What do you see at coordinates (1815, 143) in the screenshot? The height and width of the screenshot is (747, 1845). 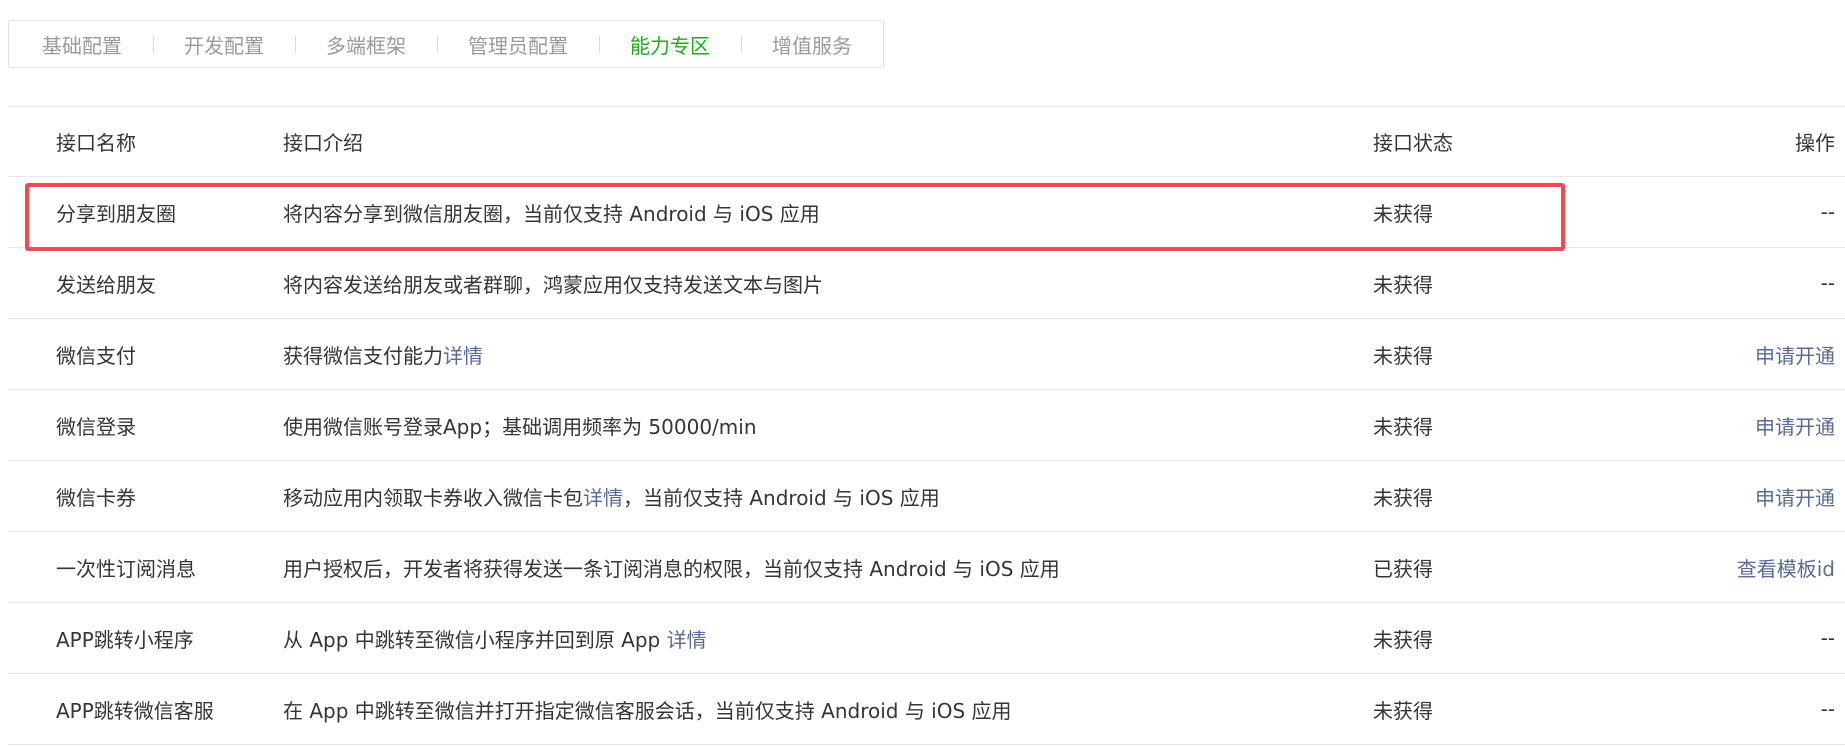 I see `header-op: 操作` at bounding box center [1815, 143].